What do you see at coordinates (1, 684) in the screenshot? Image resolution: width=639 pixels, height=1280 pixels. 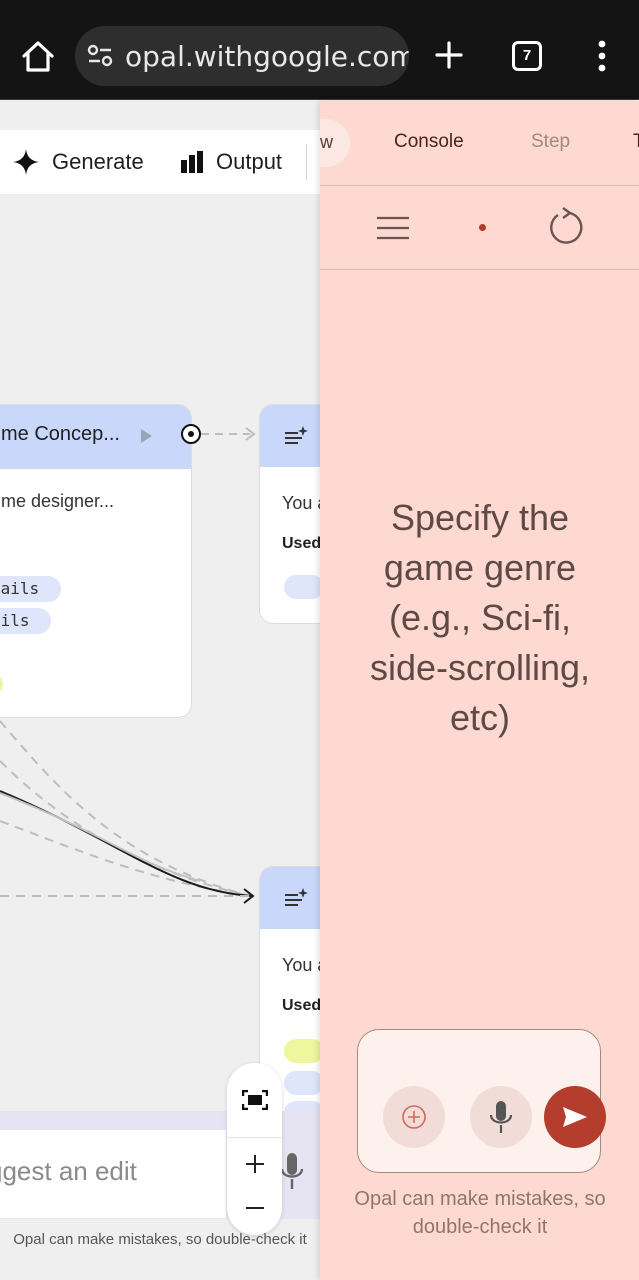 I see `node-chip-yellow` at bounding box center [1, 684].